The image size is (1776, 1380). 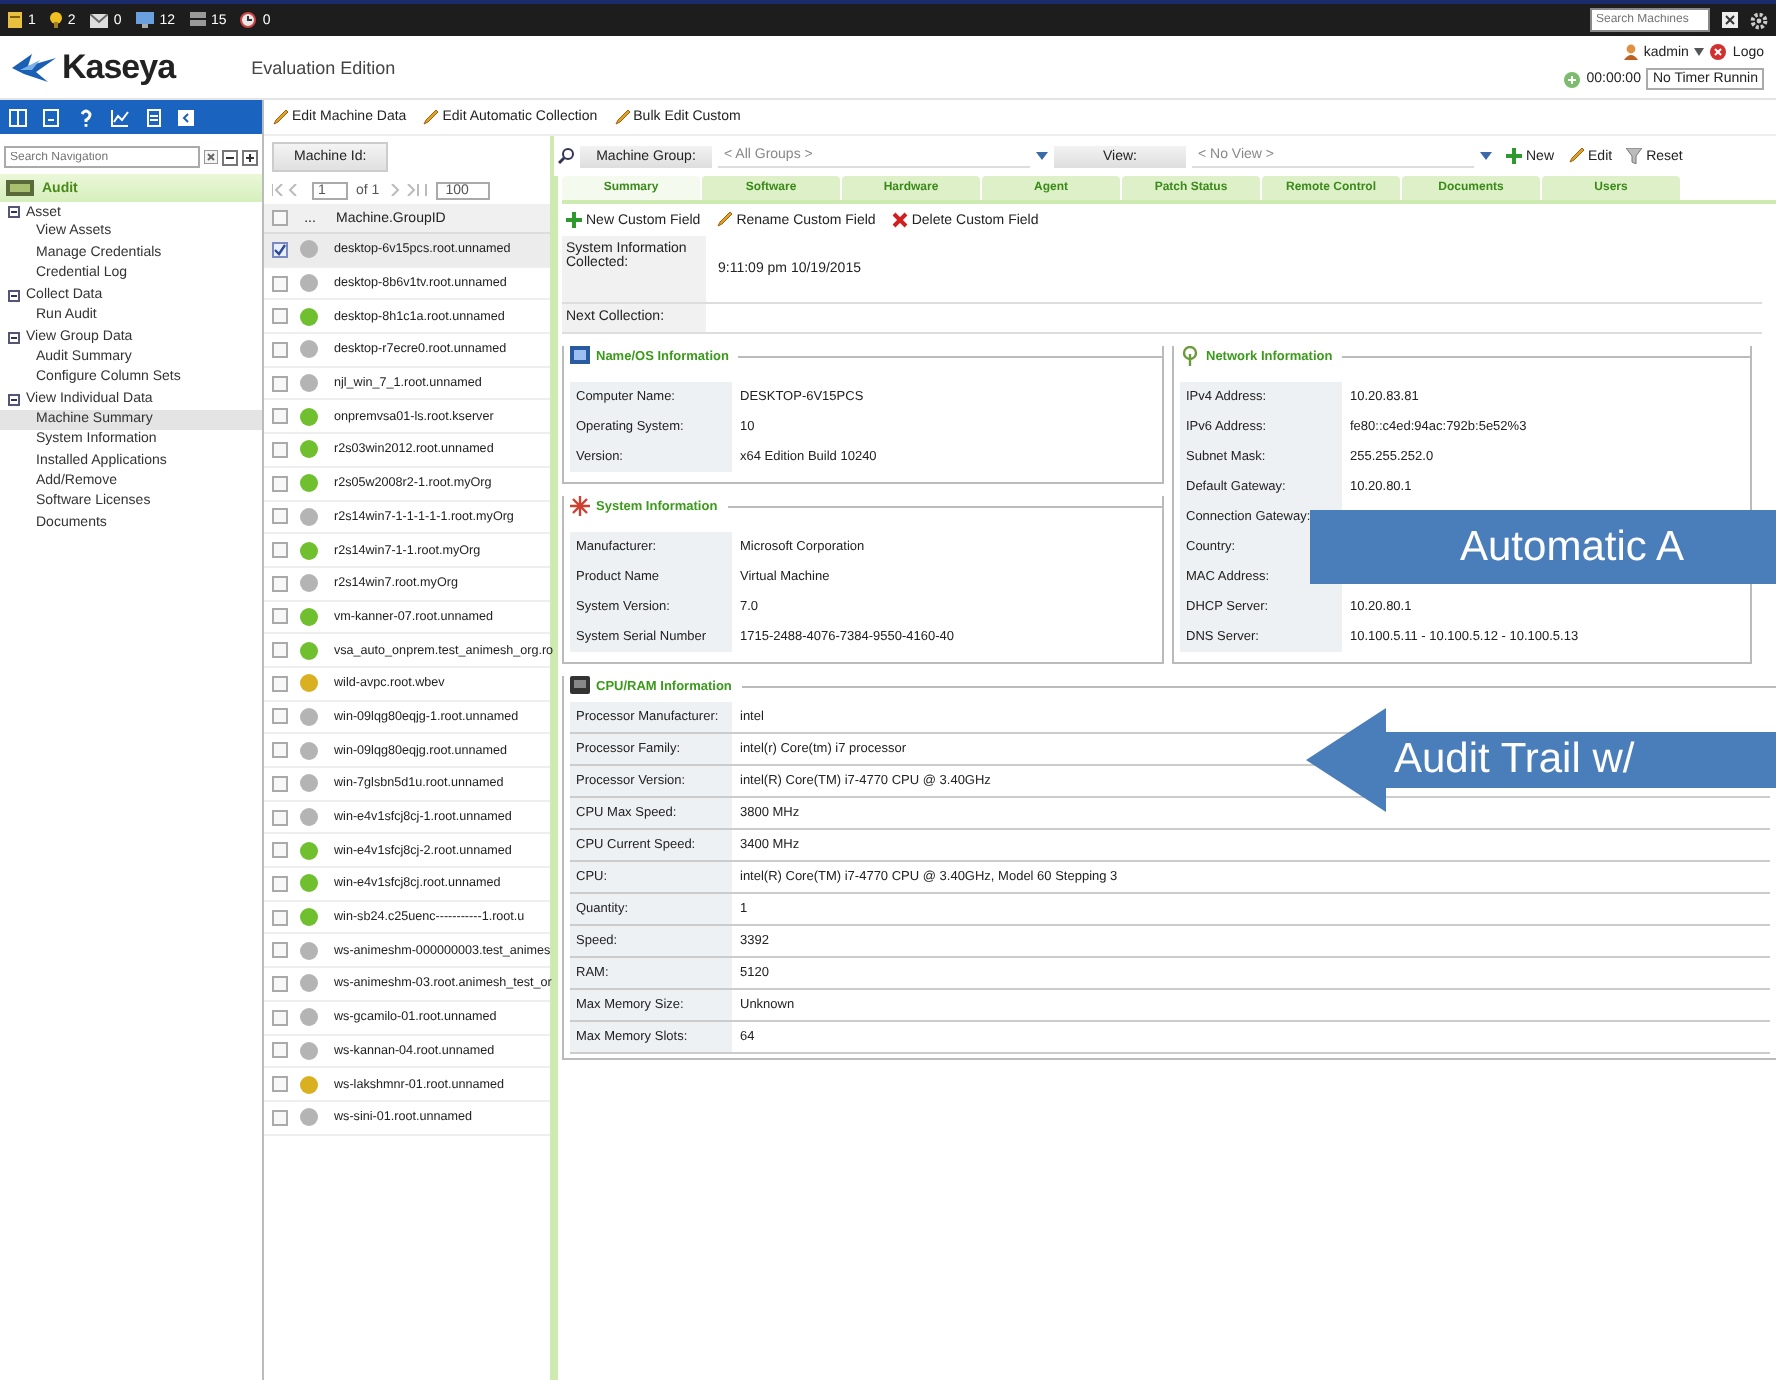 What do you see at coordinates (34, 67) in the screenshot?
I see `logo-icon` at bounding box center [34, 67].